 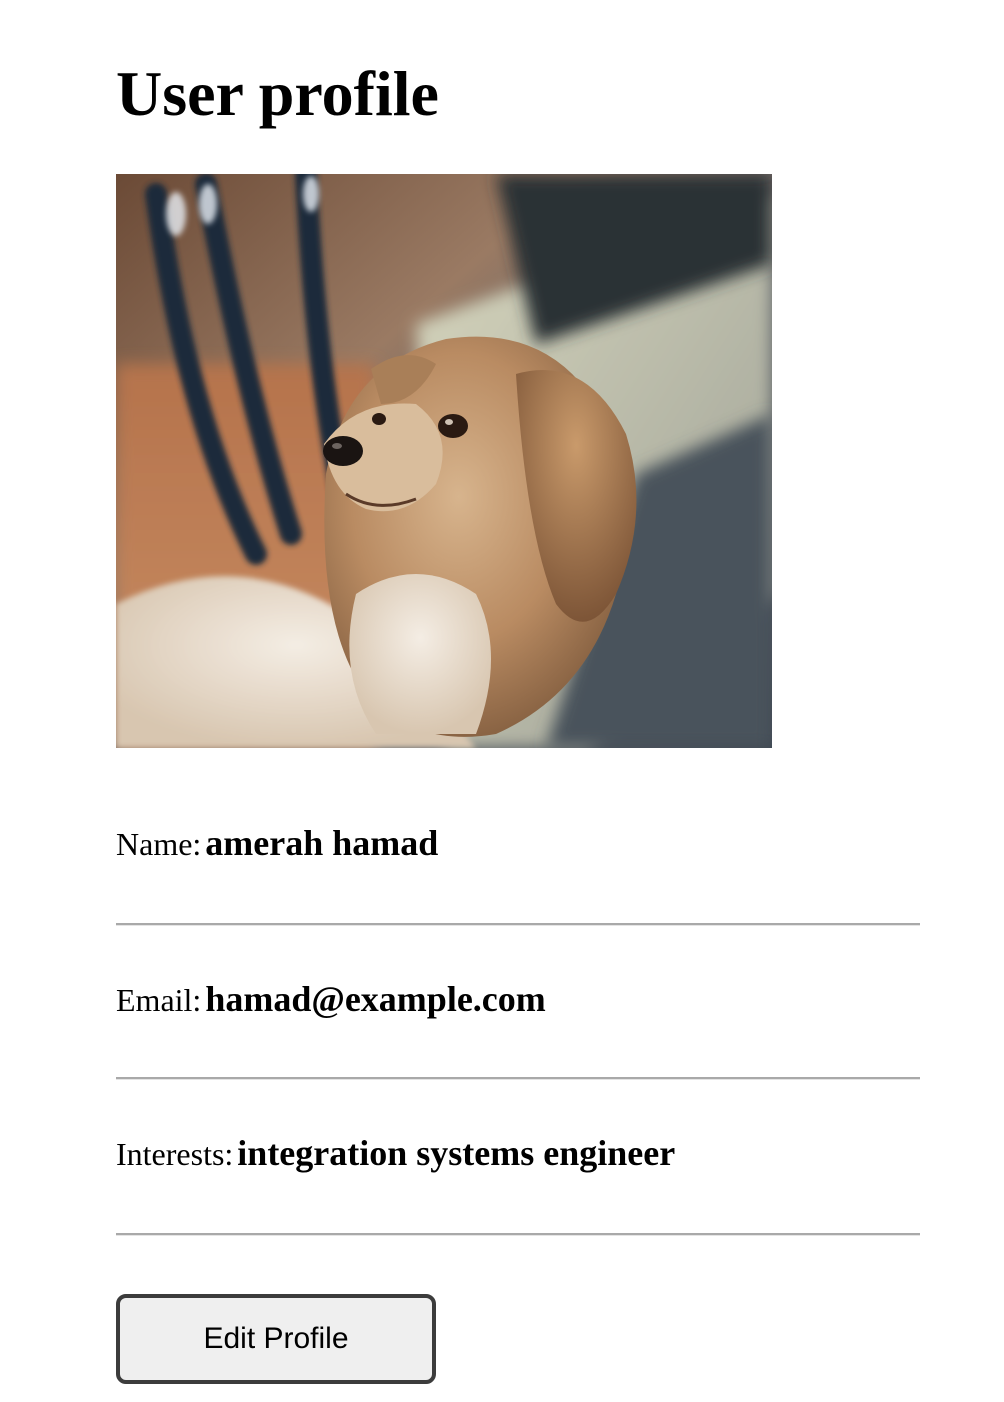 What do you see at coordinates (322, 843) in the screenshot?
I see `name-value: amerah hamad` at bounding box center [322, 843].